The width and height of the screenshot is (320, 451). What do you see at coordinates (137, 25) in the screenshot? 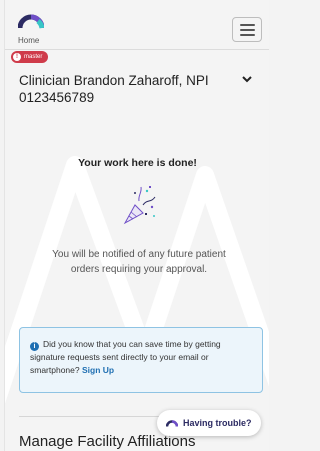
I see `top-navbar: Home` at bounding box center [137, 25].